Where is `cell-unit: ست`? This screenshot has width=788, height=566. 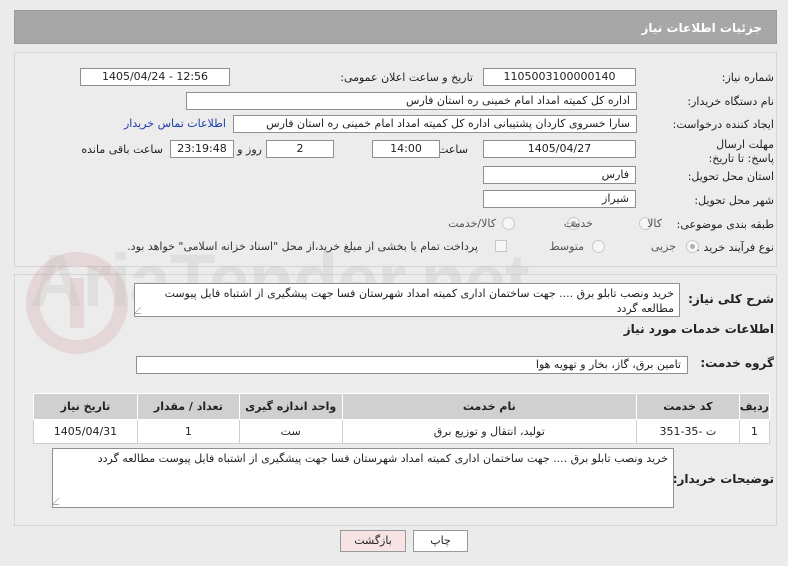
cell-unit: ست is located at coordinates (290, 431).